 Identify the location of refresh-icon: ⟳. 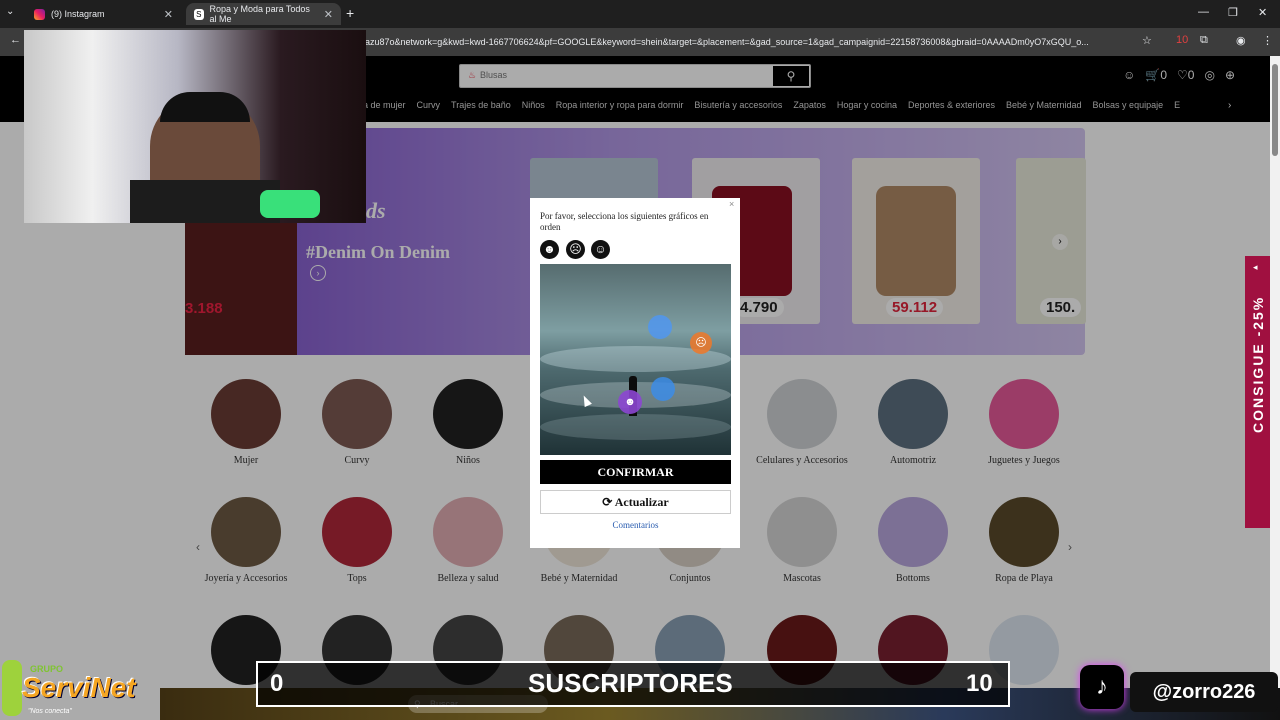
(607, 502).